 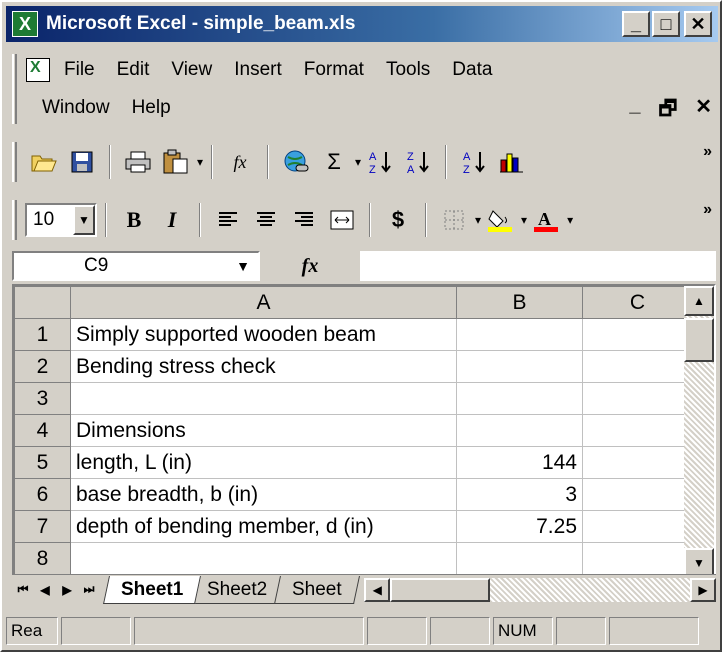 What do you see at coordinates (519, 334) in the screenshot?
I see `cell-b1` at bounding box center [519, 334].